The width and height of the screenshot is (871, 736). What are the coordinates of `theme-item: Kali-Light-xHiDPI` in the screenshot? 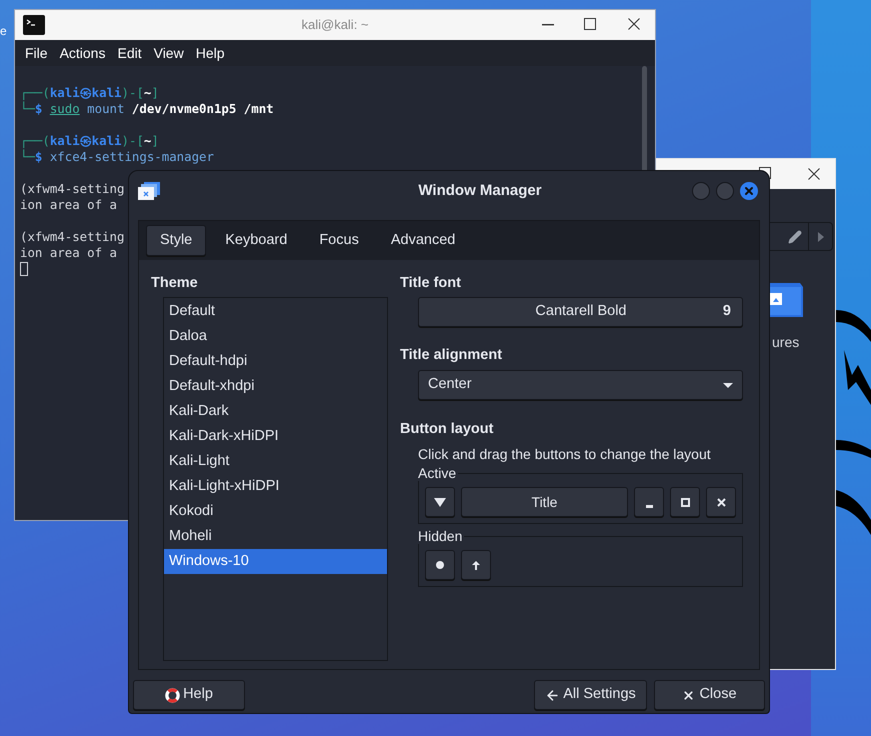 It's located at (275, 486).